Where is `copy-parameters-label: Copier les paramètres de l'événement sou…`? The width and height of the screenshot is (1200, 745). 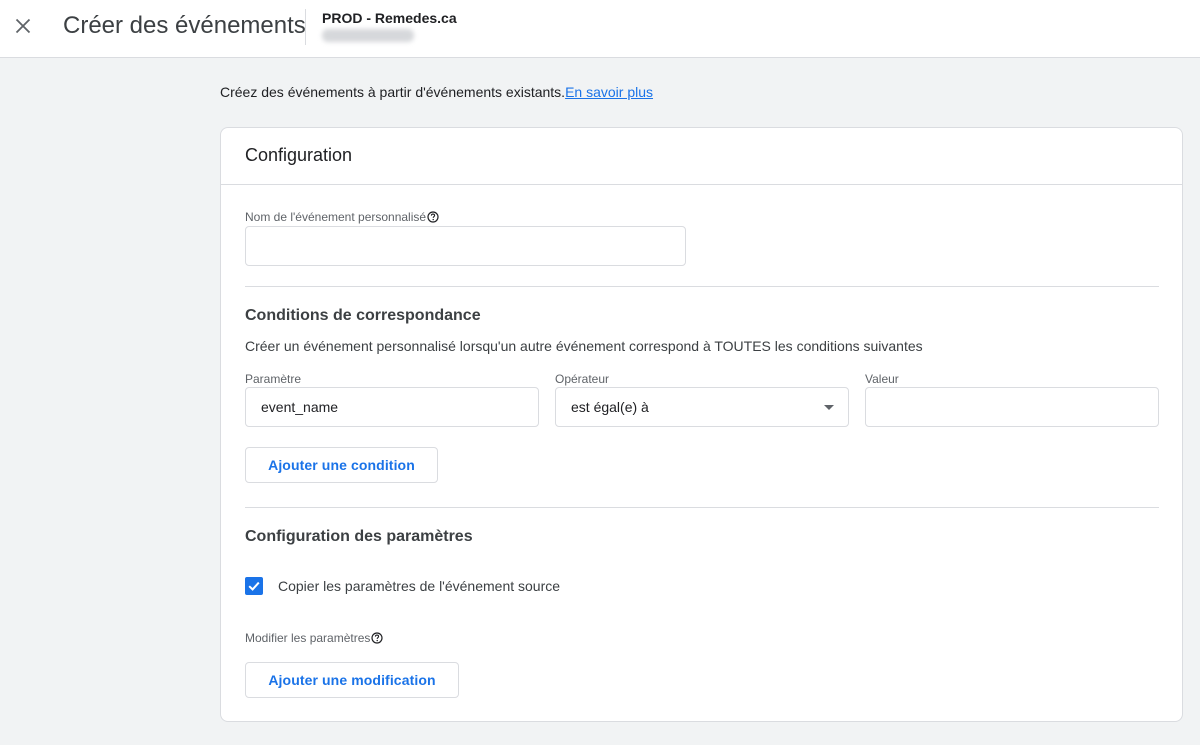 copy-parameters-label: Copier les paramètres de l'événement sou… is located at coordinates (419, 586).